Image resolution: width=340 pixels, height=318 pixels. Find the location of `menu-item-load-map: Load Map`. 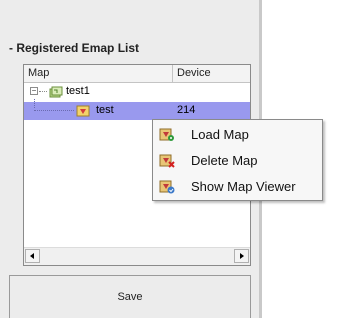

menu-item-load-map: Load Map is located at coordinates (237, 134).